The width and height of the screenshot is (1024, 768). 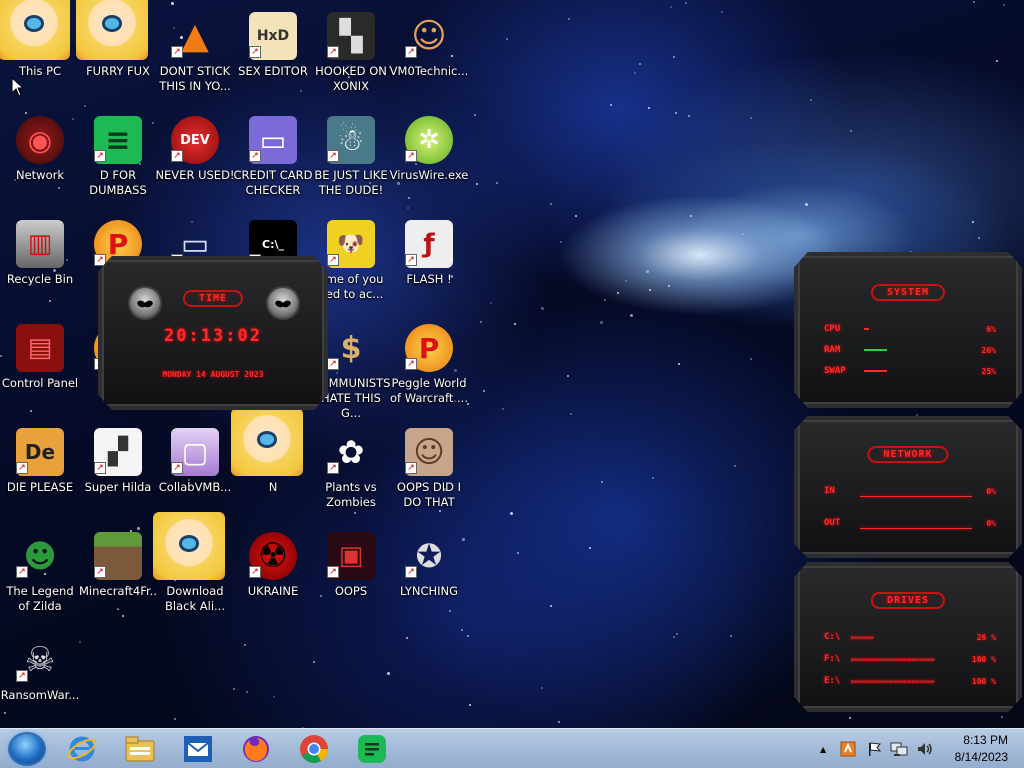 I want to click on desktop-icon: DEV ↗ NEVER USED!, so click(x=195, y=162).